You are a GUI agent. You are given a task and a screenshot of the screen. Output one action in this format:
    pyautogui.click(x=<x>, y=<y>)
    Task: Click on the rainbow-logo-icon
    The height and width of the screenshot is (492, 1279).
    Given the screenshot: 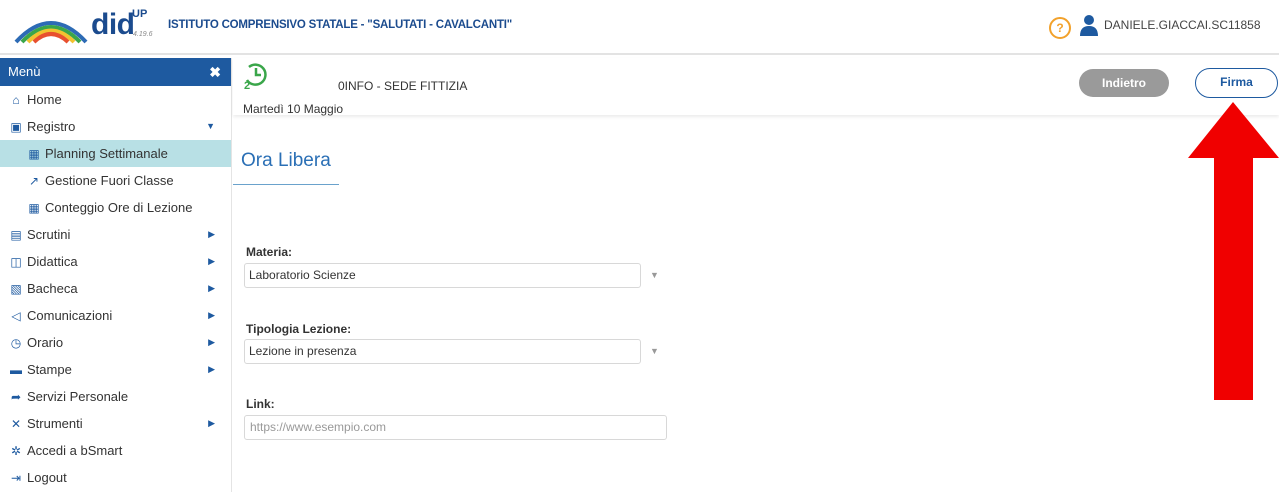 What is the action you would take?
    pyautogui.click(x=51, y=32)
    